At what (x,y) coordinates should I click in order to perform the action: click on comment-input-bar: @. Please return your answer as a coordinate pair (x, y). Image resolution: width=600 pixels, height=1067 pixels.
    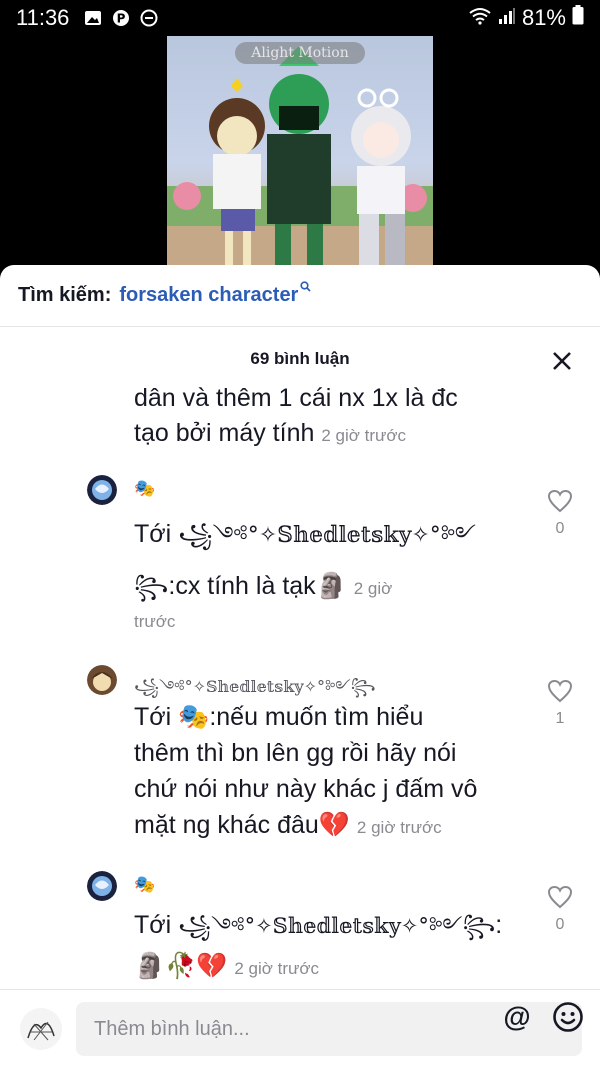
    Looking at the image, I should click on (300, 1028).